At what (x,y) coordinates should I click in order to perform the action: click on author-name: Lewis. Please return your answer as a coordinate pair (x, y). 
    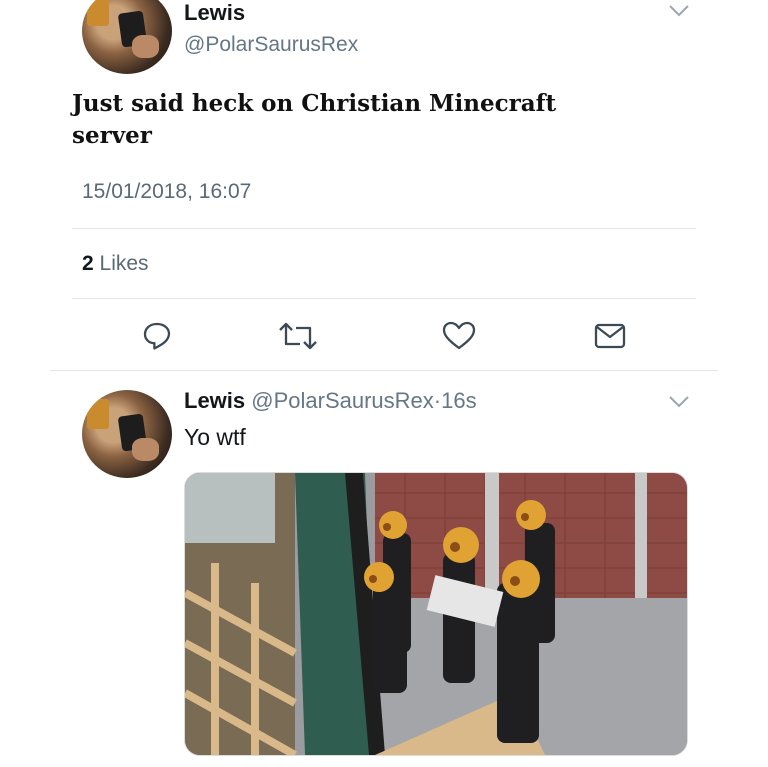
    Looking at the image, I should click on (214, 13).